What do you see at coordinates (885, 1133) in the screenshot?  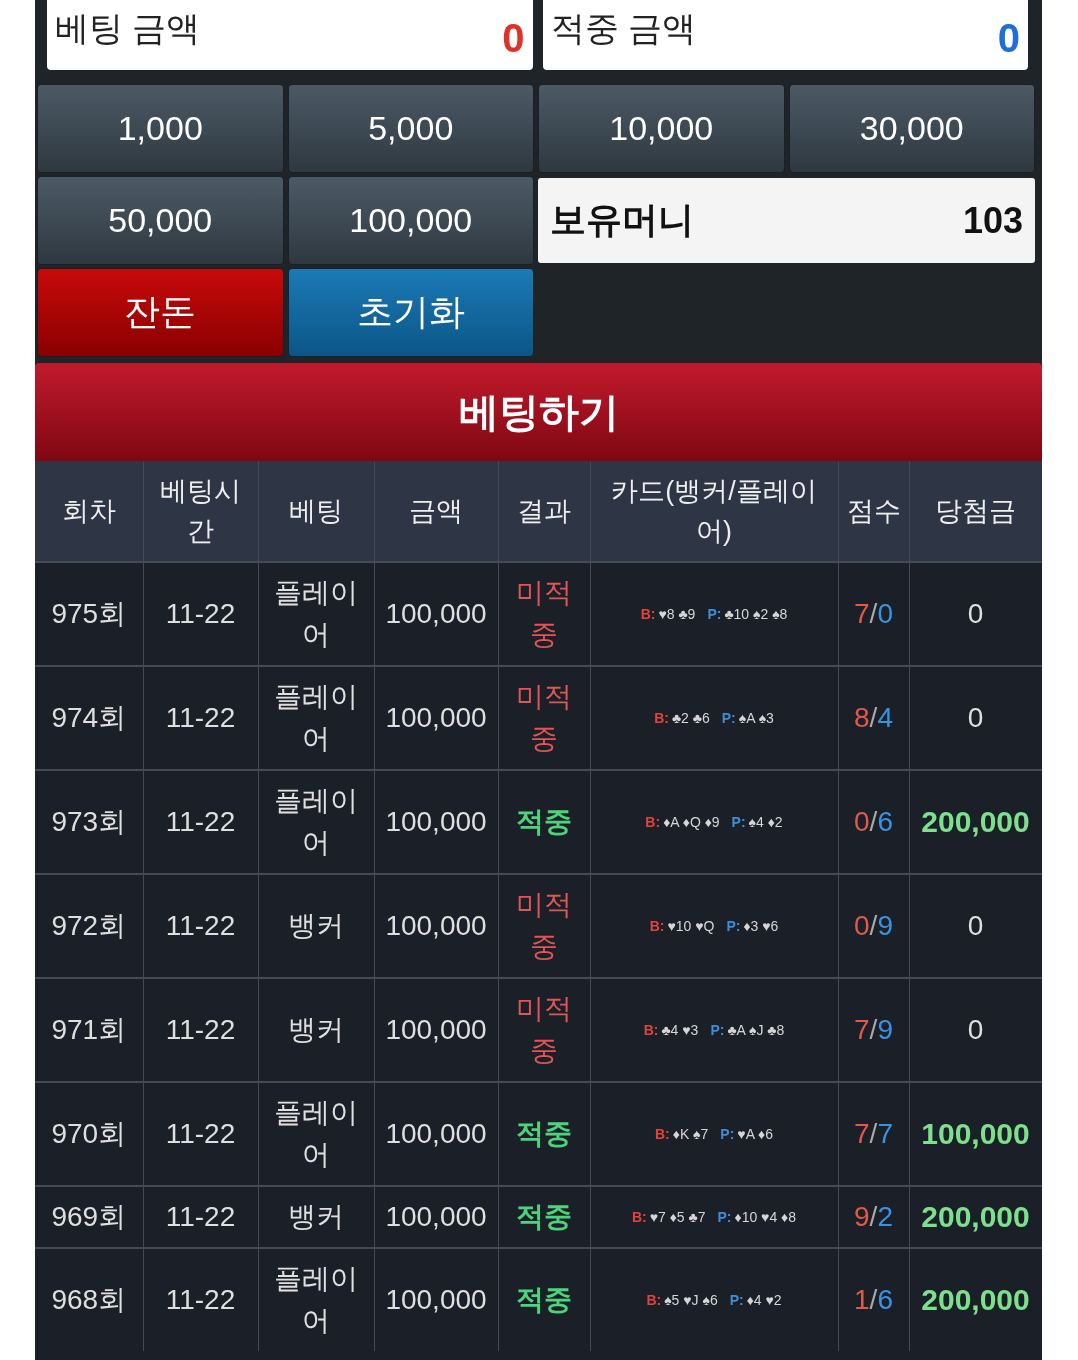 I see `player-score: 7` at bounding box center [885, 1133].